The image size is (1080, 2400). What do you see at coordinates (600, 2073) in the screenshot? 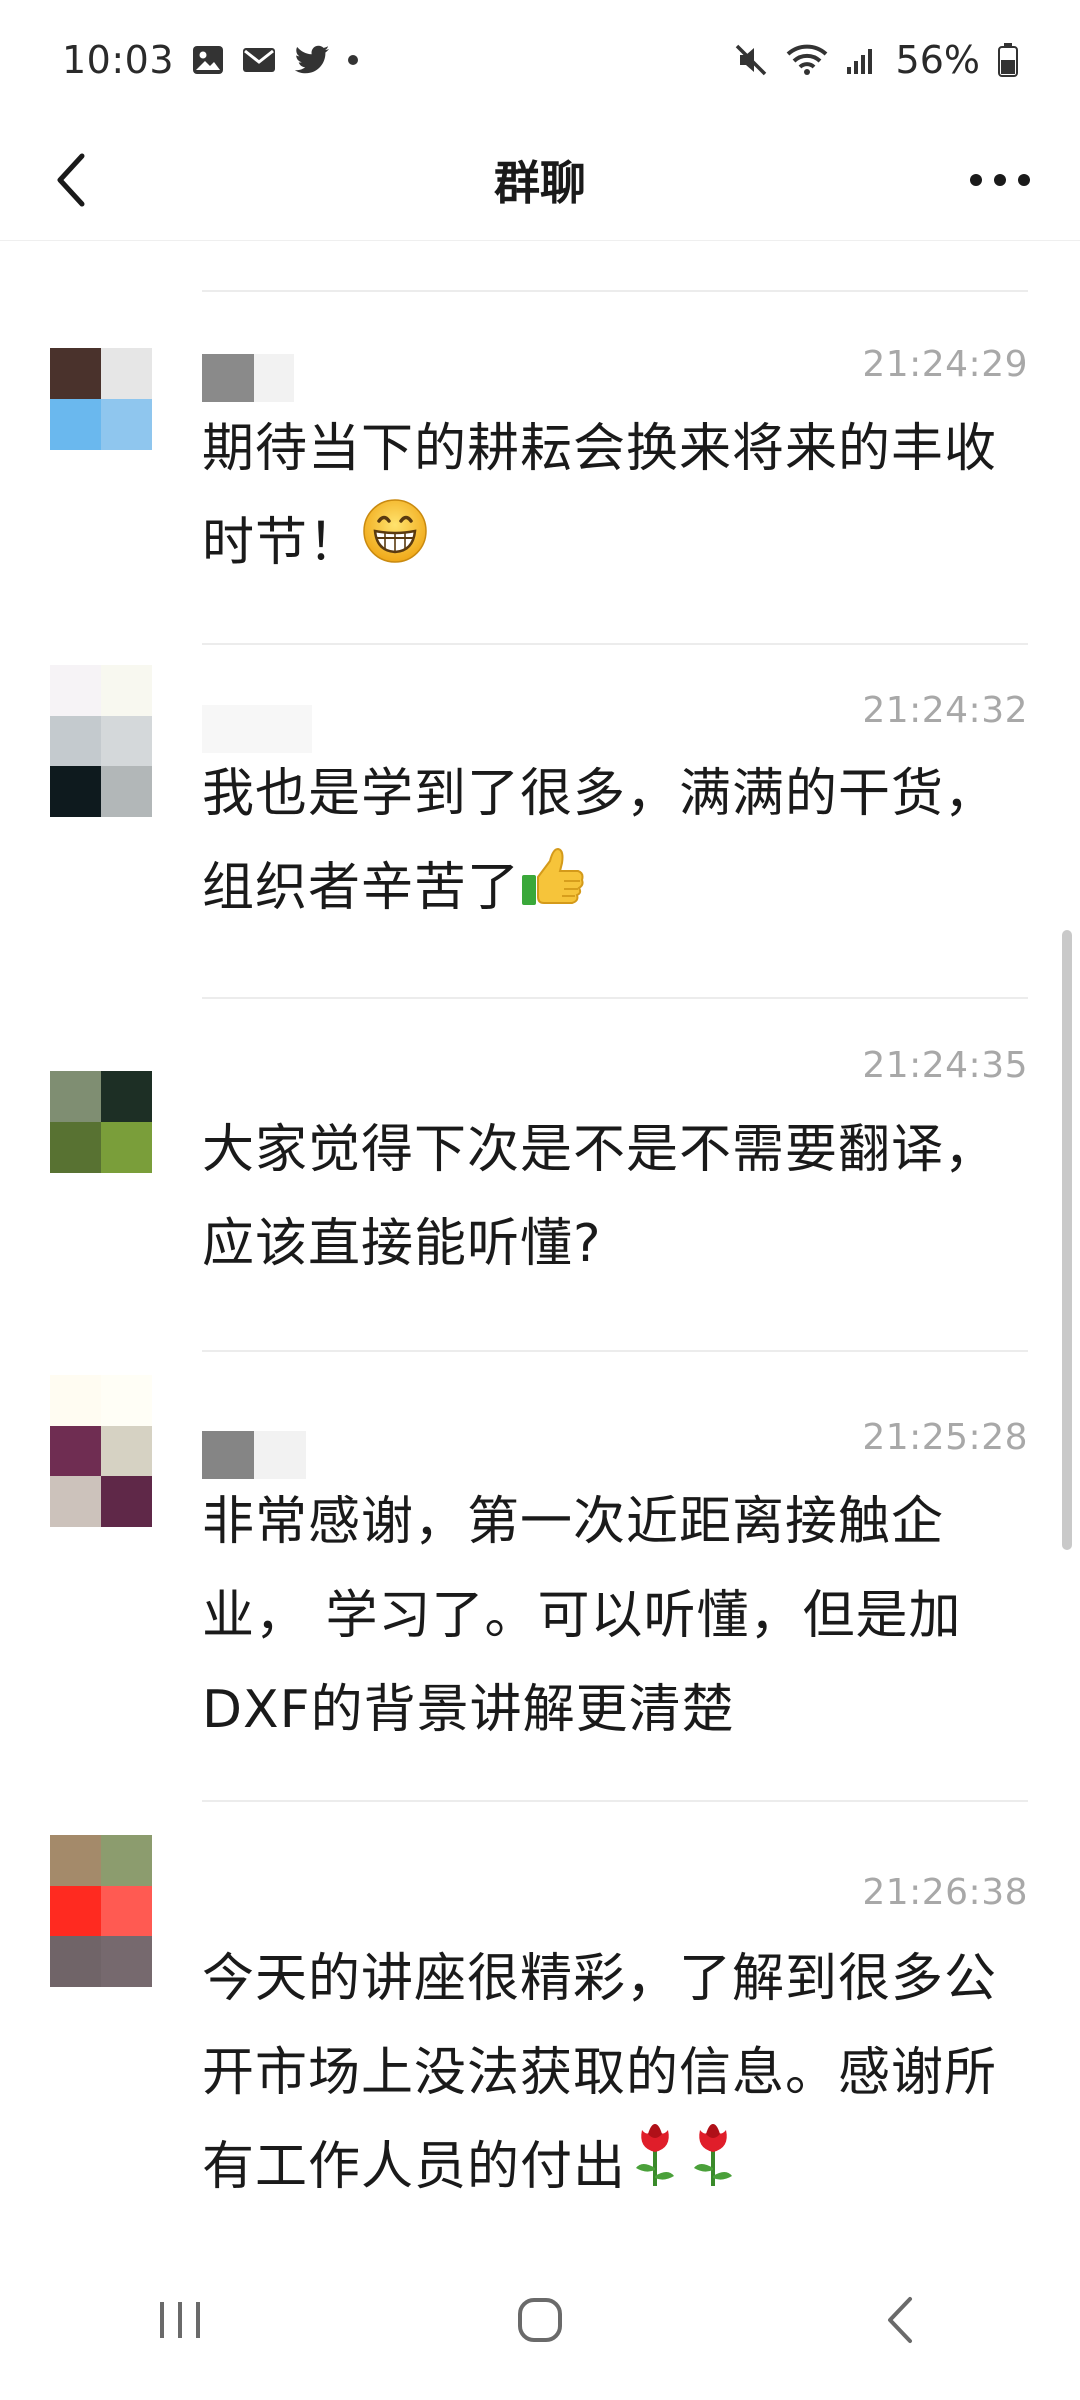
I see `message-content: 今天的讲座很精彩，了解到很多公开市场上没法获取的信息。感谢所有工作人员的付出` at bounding box center [600, 2073].